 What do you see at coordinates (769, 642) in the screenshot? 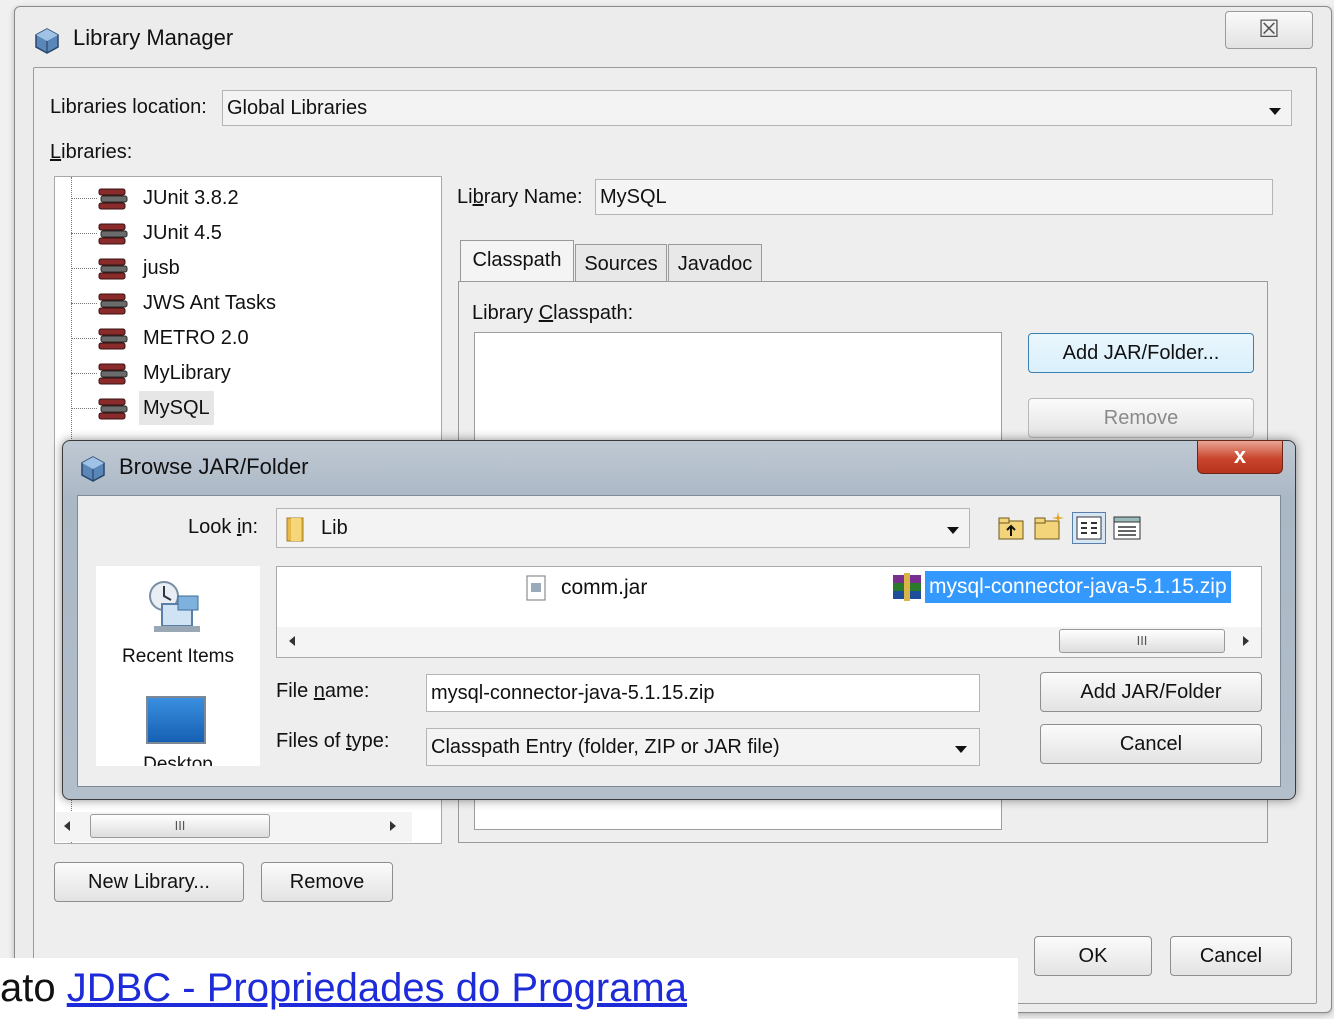
I see `file-list-horizontal-scrollbar: III` at bounding box center [769, 642].